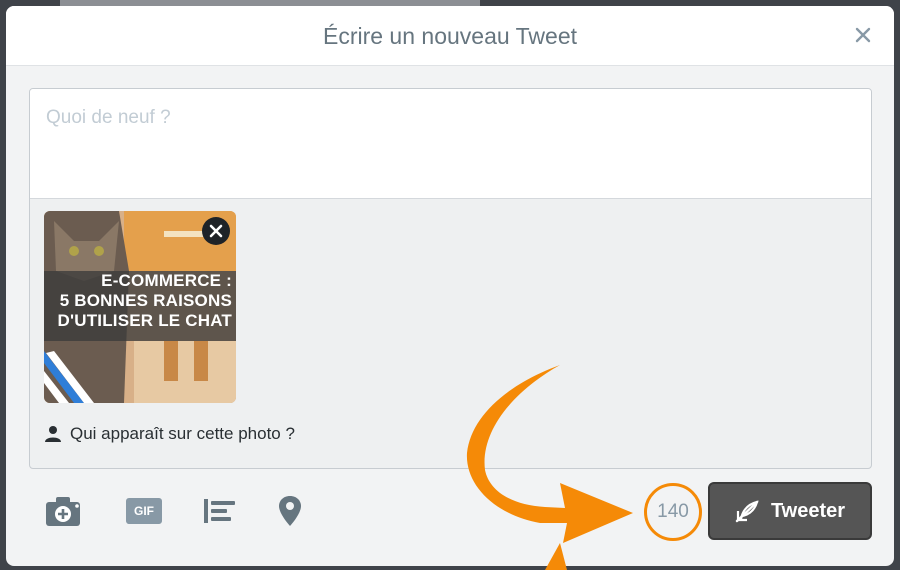  I want to click on add-poll-button, so click(220, 511).